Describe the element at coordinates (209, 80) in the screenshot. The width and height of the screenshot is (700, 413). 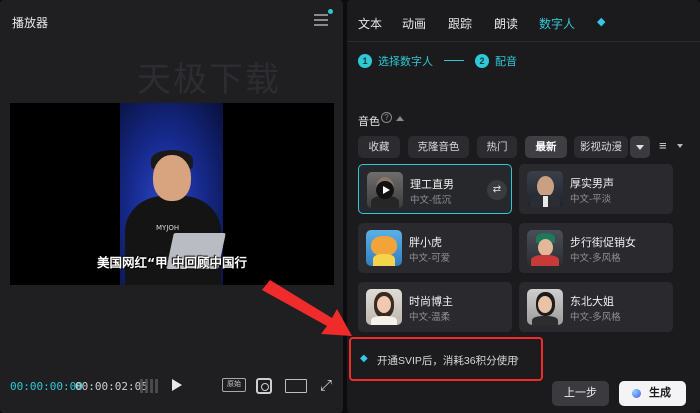
I see `watermark: 天极下载` at that location.